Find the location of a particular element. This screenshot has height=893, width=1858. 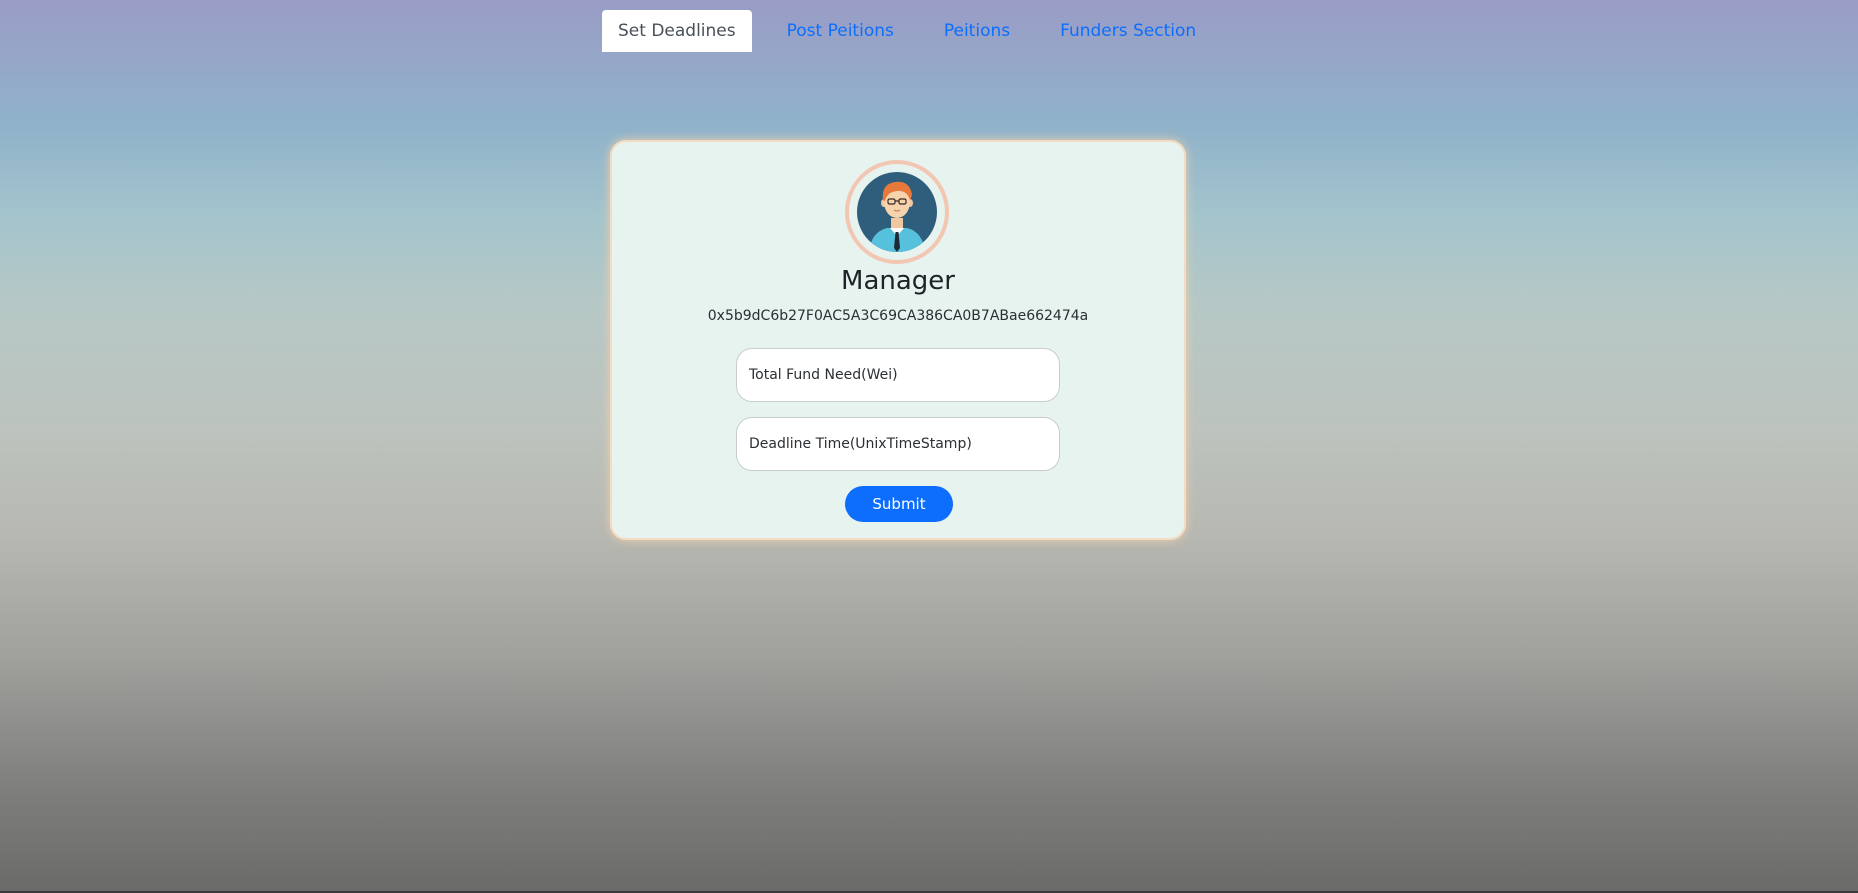

submit-button: Submit is located at coordinates (899, 504).